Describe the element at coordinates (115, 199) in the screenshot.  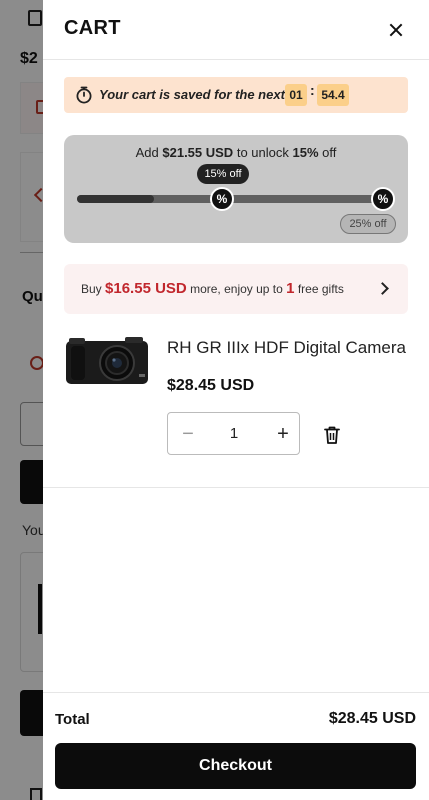
I see `discount-progress-fill` at that location.